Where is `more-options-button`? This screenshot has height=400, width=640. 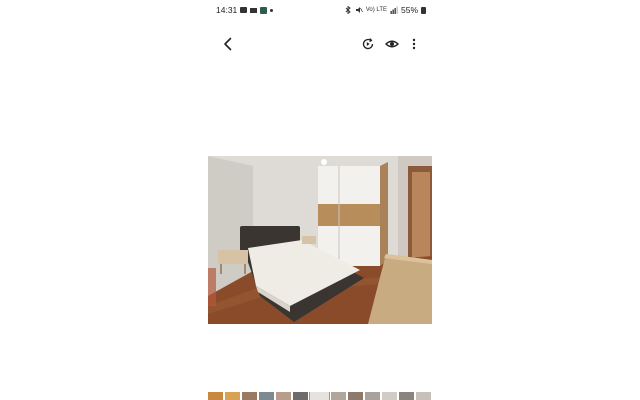
more-options-button is located at coordinates (414, 44).